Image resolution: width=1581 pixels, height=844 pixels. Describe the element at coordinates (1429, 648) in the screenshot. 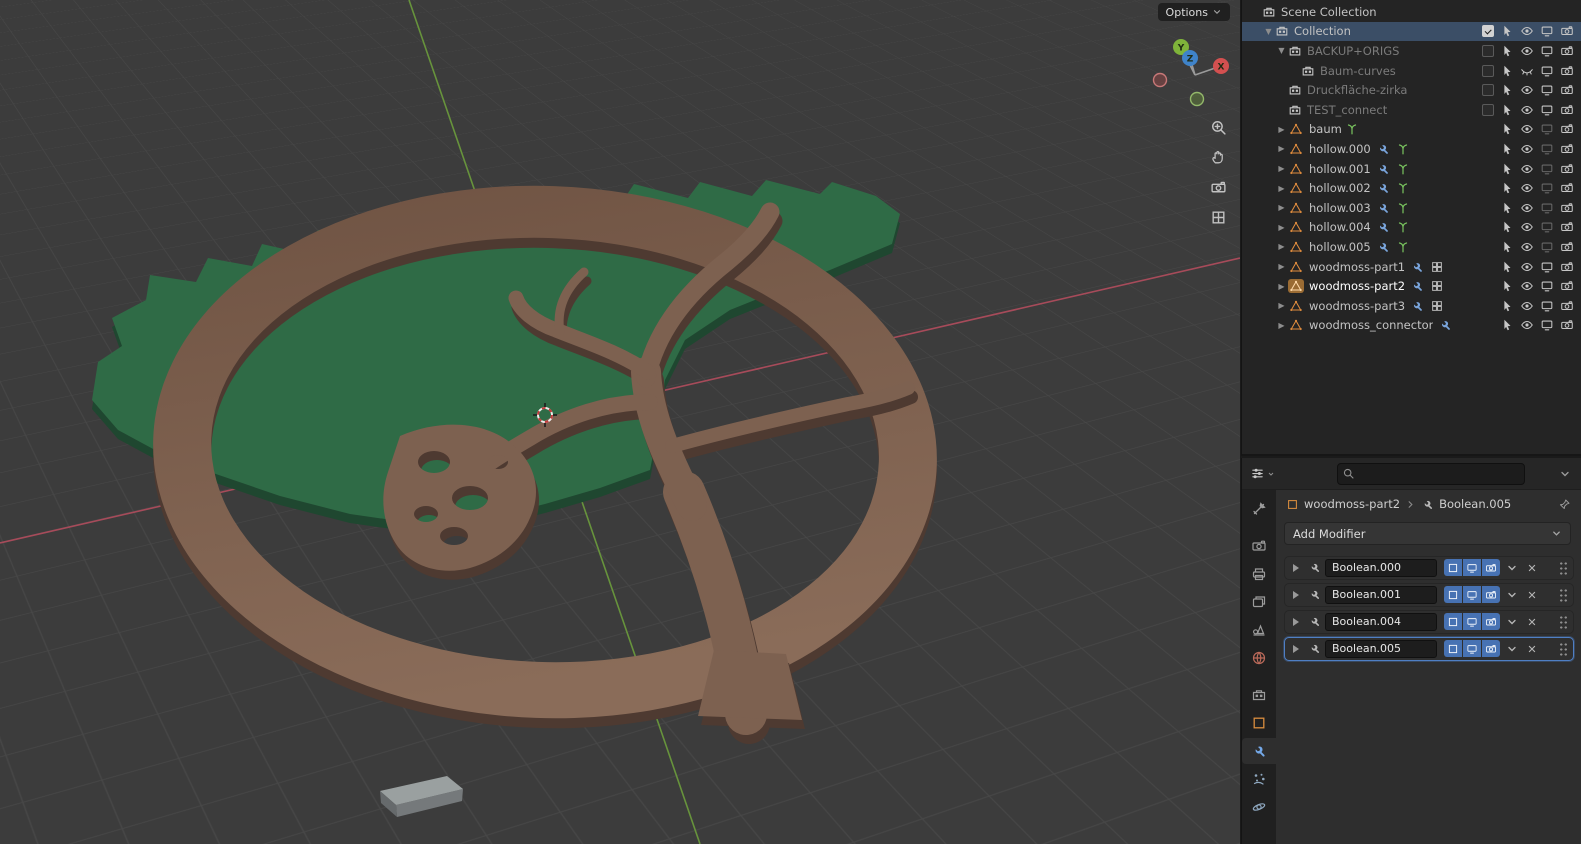

I see `modifier-panel: Boolean.005` at that location.